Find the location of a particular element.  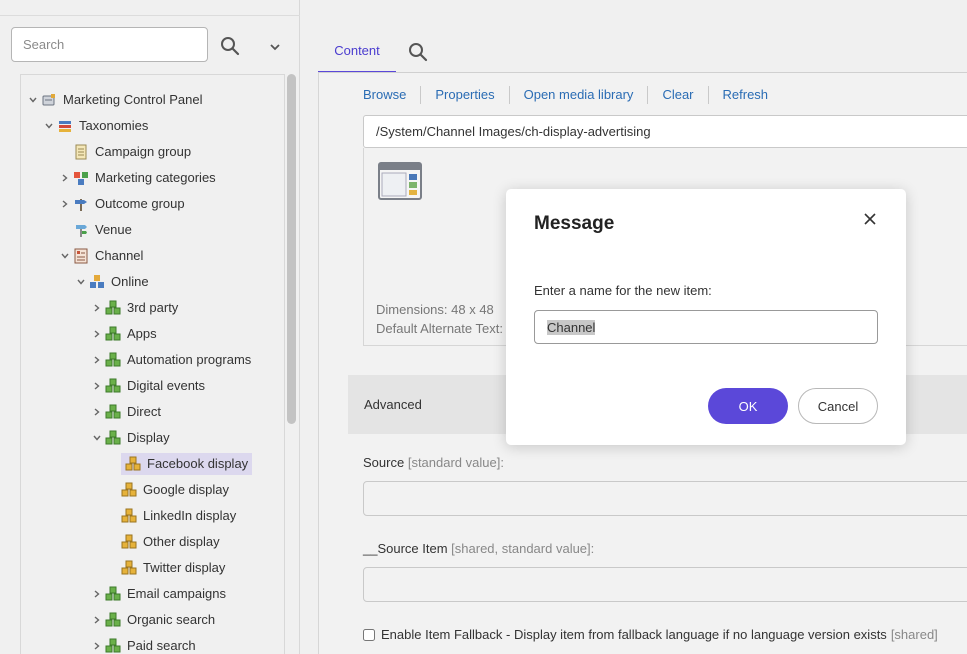

tree-item: Twitter display is located at coordinates (167, 568).